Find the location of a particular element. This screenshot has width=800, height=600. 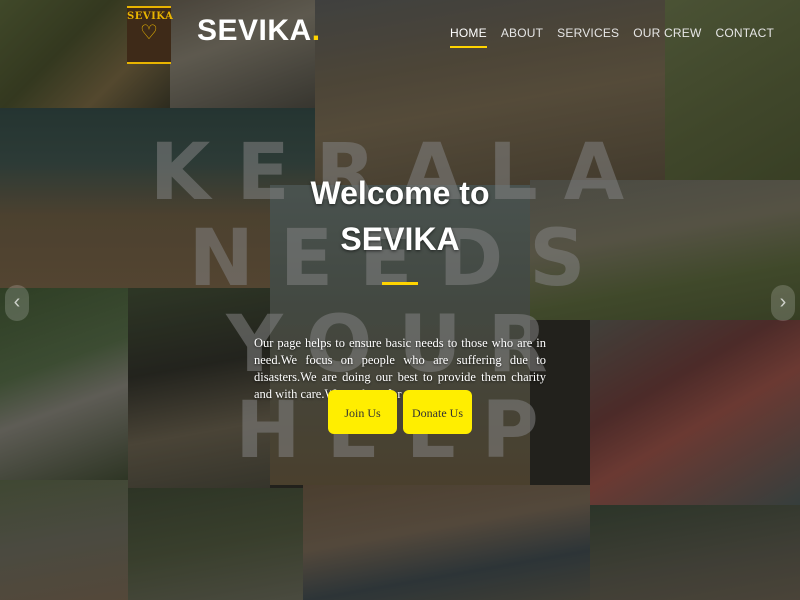

brand-text: SEVIKA is located at coordinates (254, 30).